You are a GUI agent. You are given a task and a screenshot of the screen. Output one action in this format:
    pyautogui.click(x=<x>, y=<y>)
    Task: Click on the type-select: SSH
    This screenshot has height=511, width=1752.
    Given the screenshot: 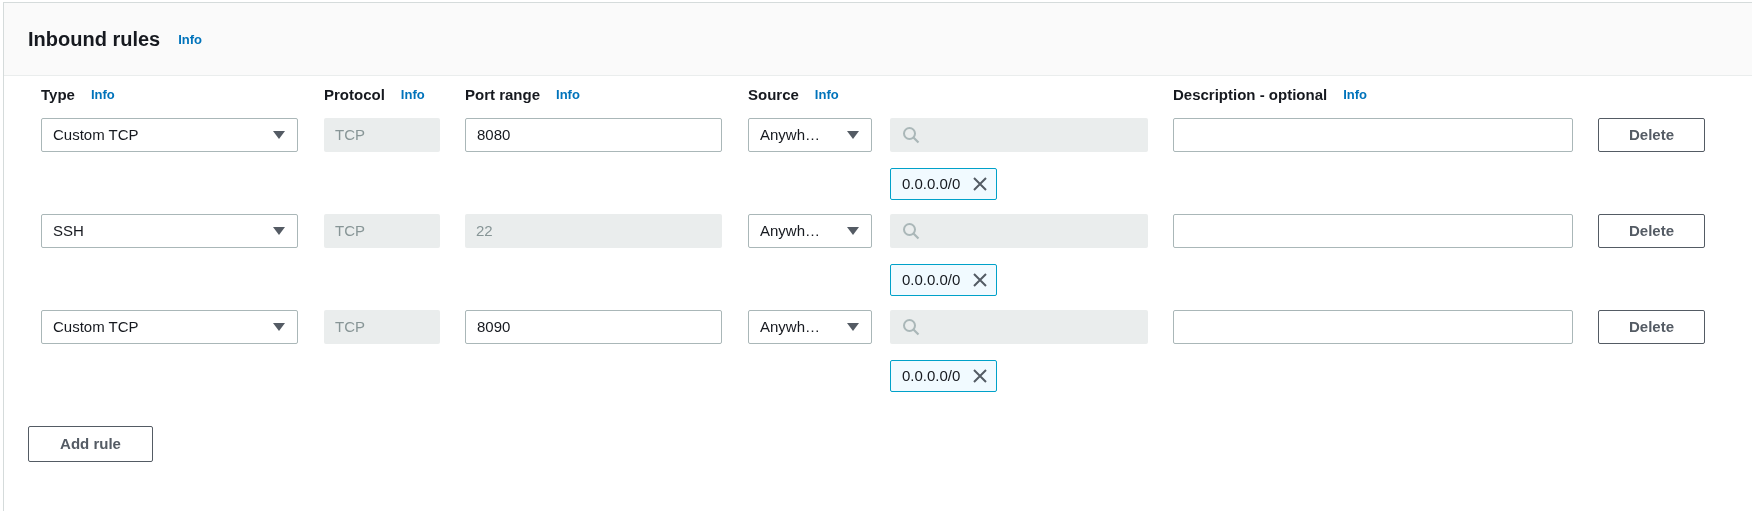 What is the action you would take?
    pyautogui.click(x=169, y=231)
    